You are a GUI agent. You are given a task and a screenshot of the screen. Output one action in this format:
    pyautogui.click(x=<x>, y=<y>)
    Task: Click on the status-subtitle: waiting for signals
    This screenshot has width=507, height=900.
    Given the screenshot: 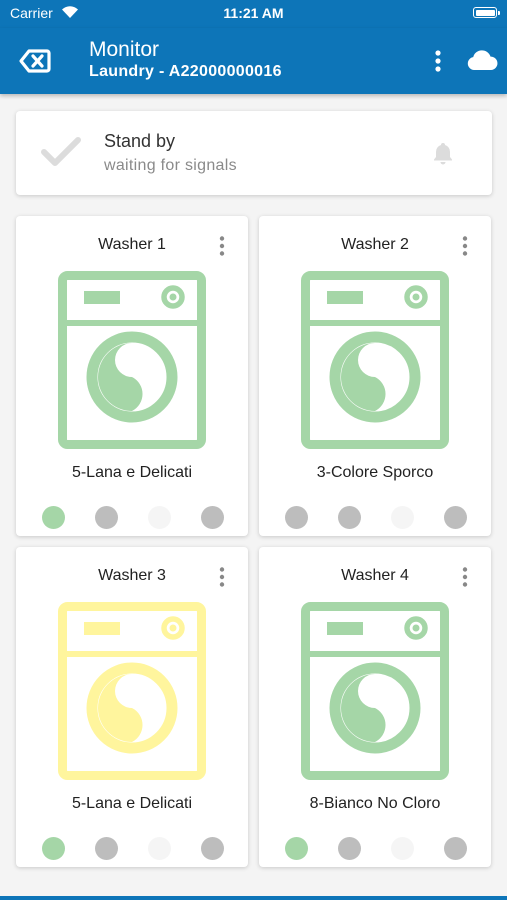 What is the action you would take?
    pyautogui.click(x=170, y=165)
    